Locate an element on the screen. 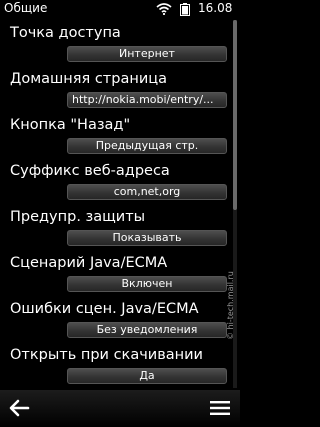 This screenshot has height=427, width=320. setting-value-button: Интернет is located at coordinates (147, 54).